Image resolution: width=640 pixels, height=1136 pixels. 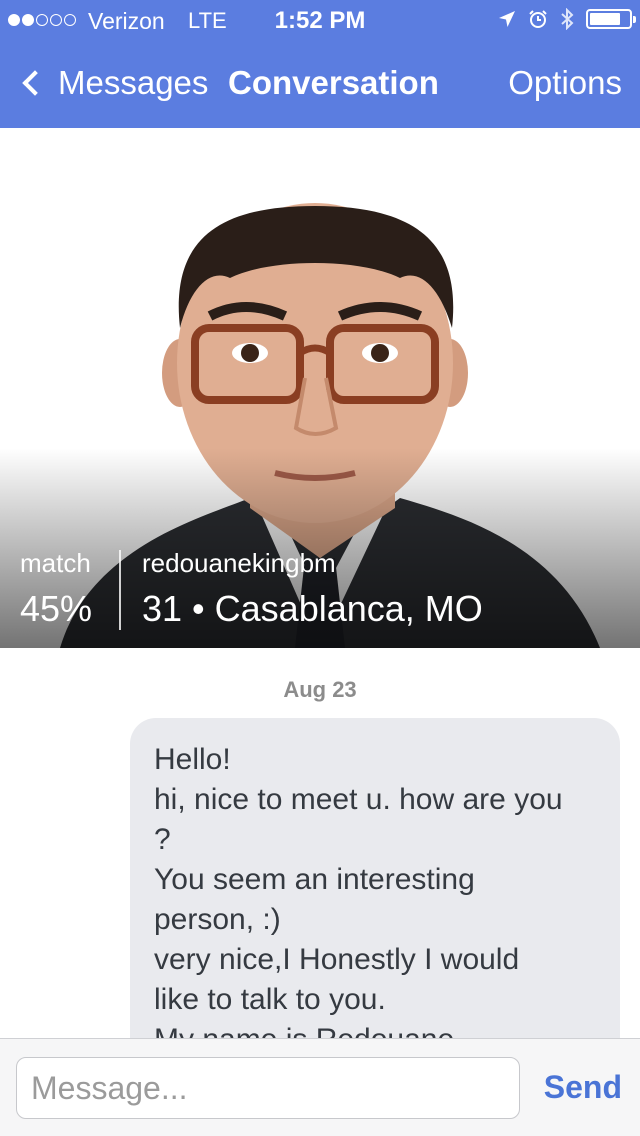 What do you see at coordinates (538, 19) in the screenshot?
I see `alarm-icon` at bounding box center [538, 19].